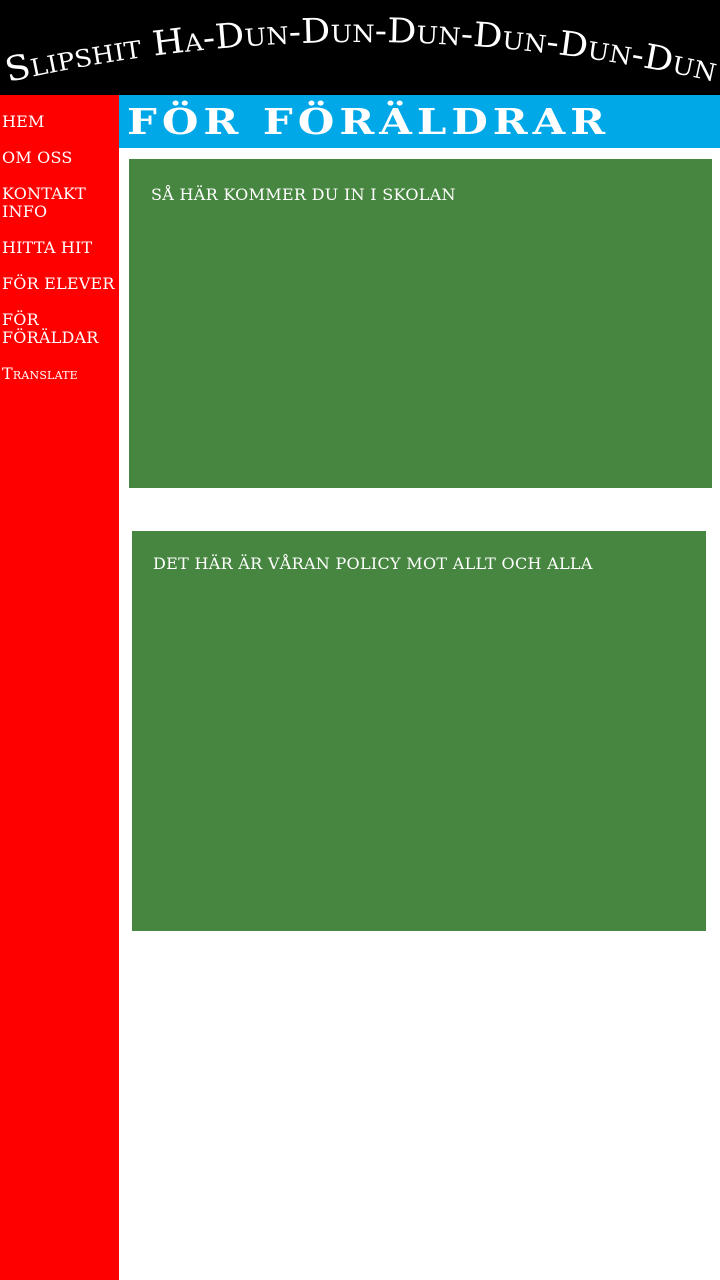 This screenshot has height=1280, width=720. I want to click on site-header: Slipshit Ha-Dun-Dun-Dun-Dun-Dun-Dun, so click(360, 47).